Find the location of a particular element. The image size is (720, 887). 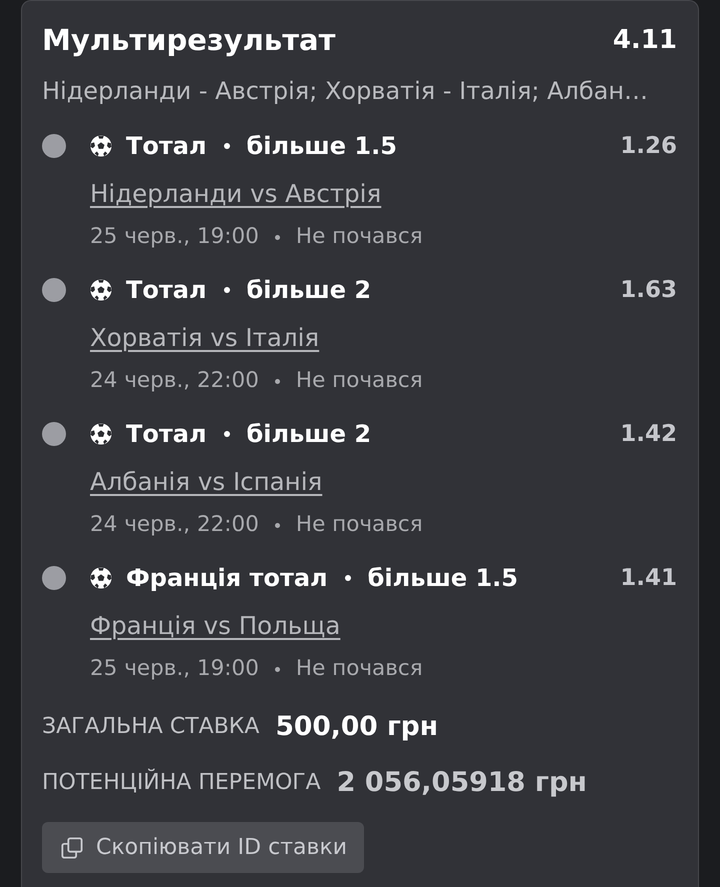

selection-odds: 1.41 is located at coordinates (648, 578).